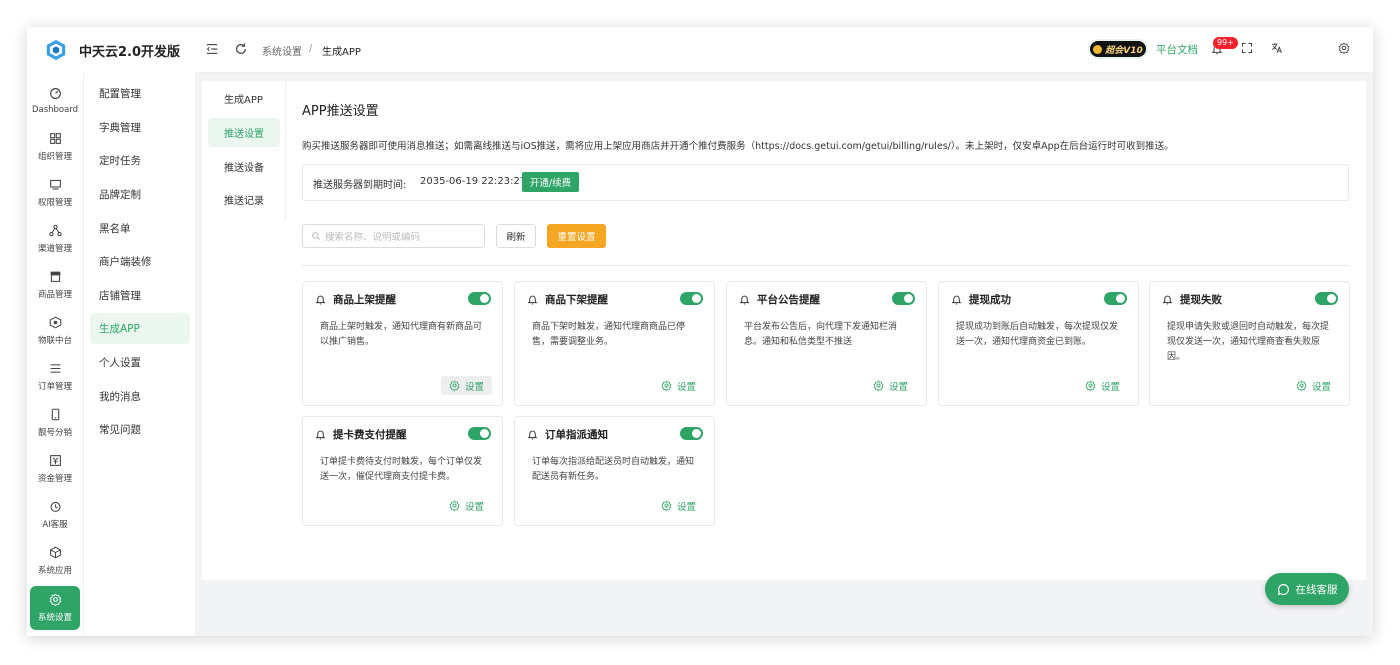 The image size is (1400, 665). Describe the element at coordinates (140, 228) in the screenshot. I see `submenu-item: 黑名单` at that location.